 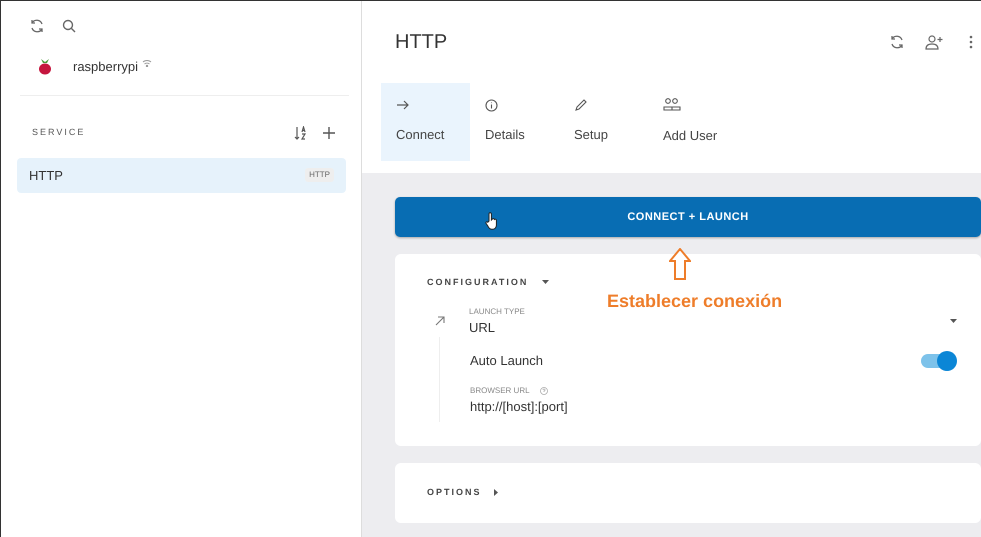 What do you see at coordinates (688, 217) in the screenshot?
I see `connect-launch-button: CONNECT + LAUNCH` at bounding box center [688, 217].